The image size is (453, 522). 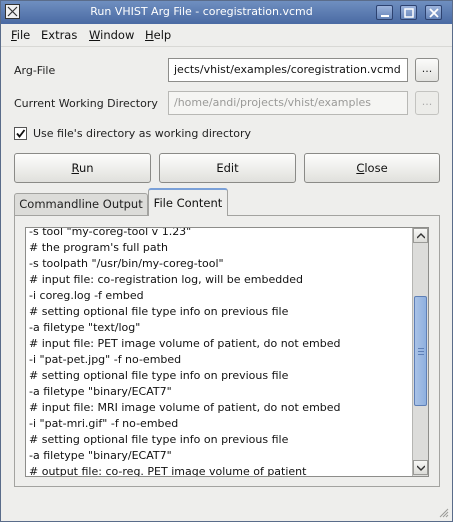 I want to click on arrow-down-icon, so click(x=421, y=468).